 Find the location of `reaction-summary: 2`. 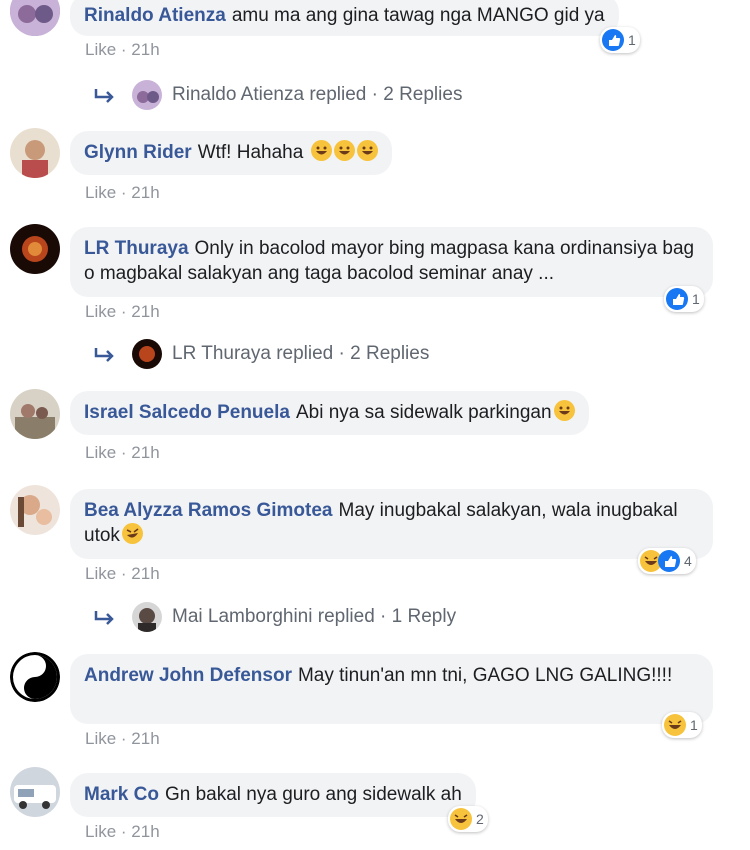

reaction-summary: 2 is located at coordinates (468, 819).